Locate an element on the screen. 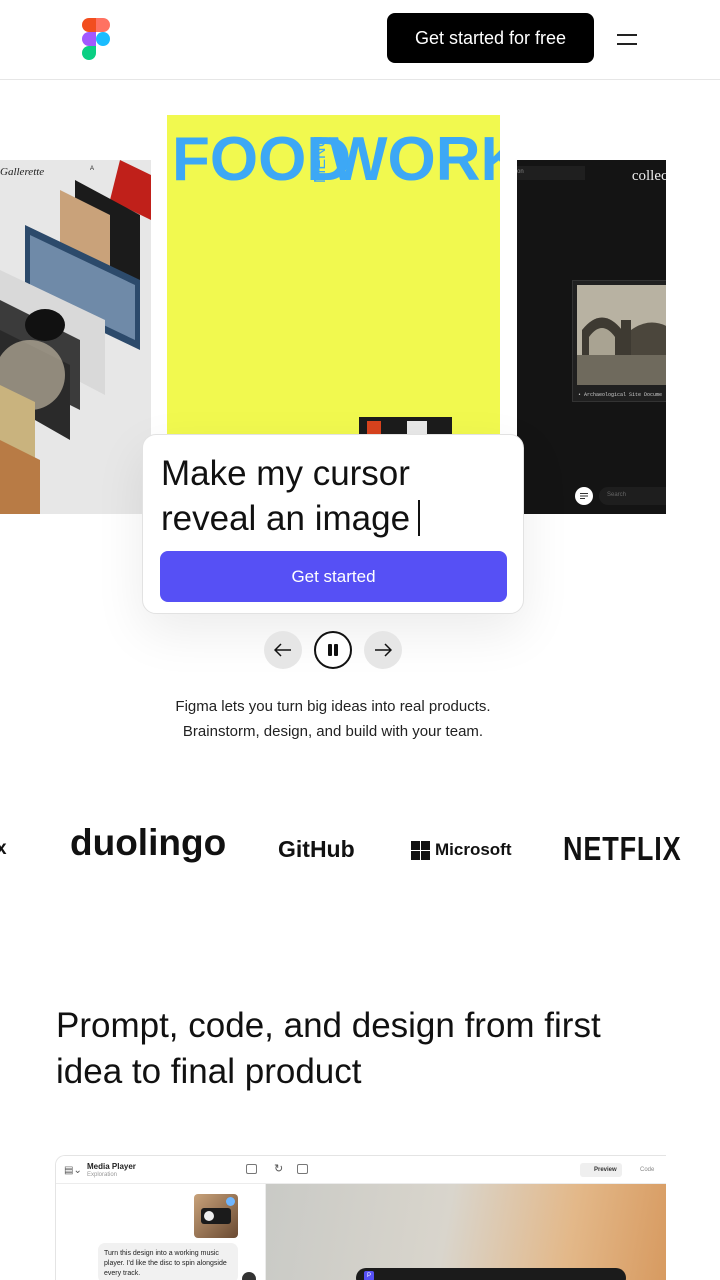  netflix-logo: NETFLIX is located at coordinates (622, 848).